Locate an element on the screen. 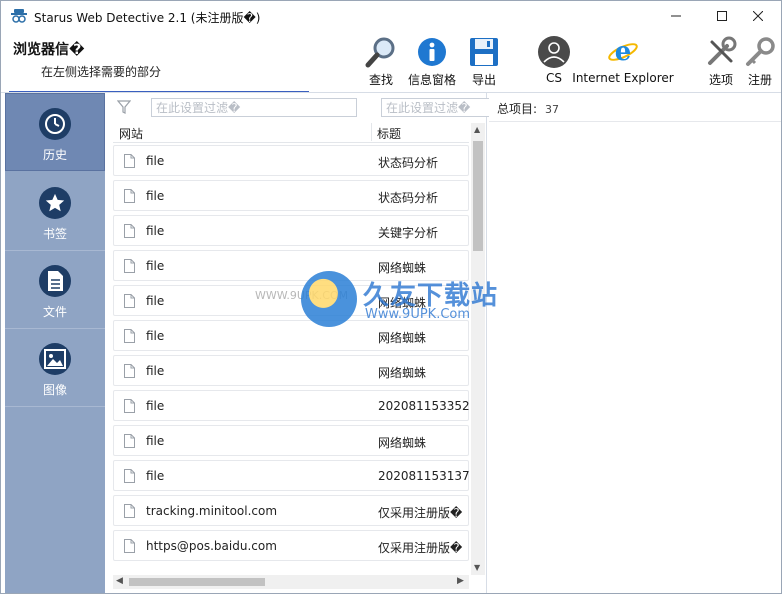 The height and width of the screenshot is (594, 782). cs-profile-button: CS is located at coordinates (554, 62).